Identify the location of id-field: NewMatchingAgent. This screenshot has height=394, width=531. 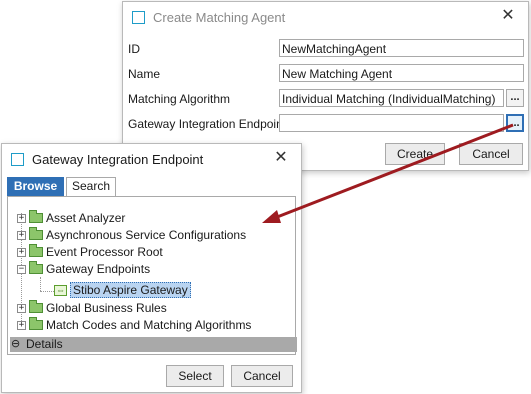
(401, 48).